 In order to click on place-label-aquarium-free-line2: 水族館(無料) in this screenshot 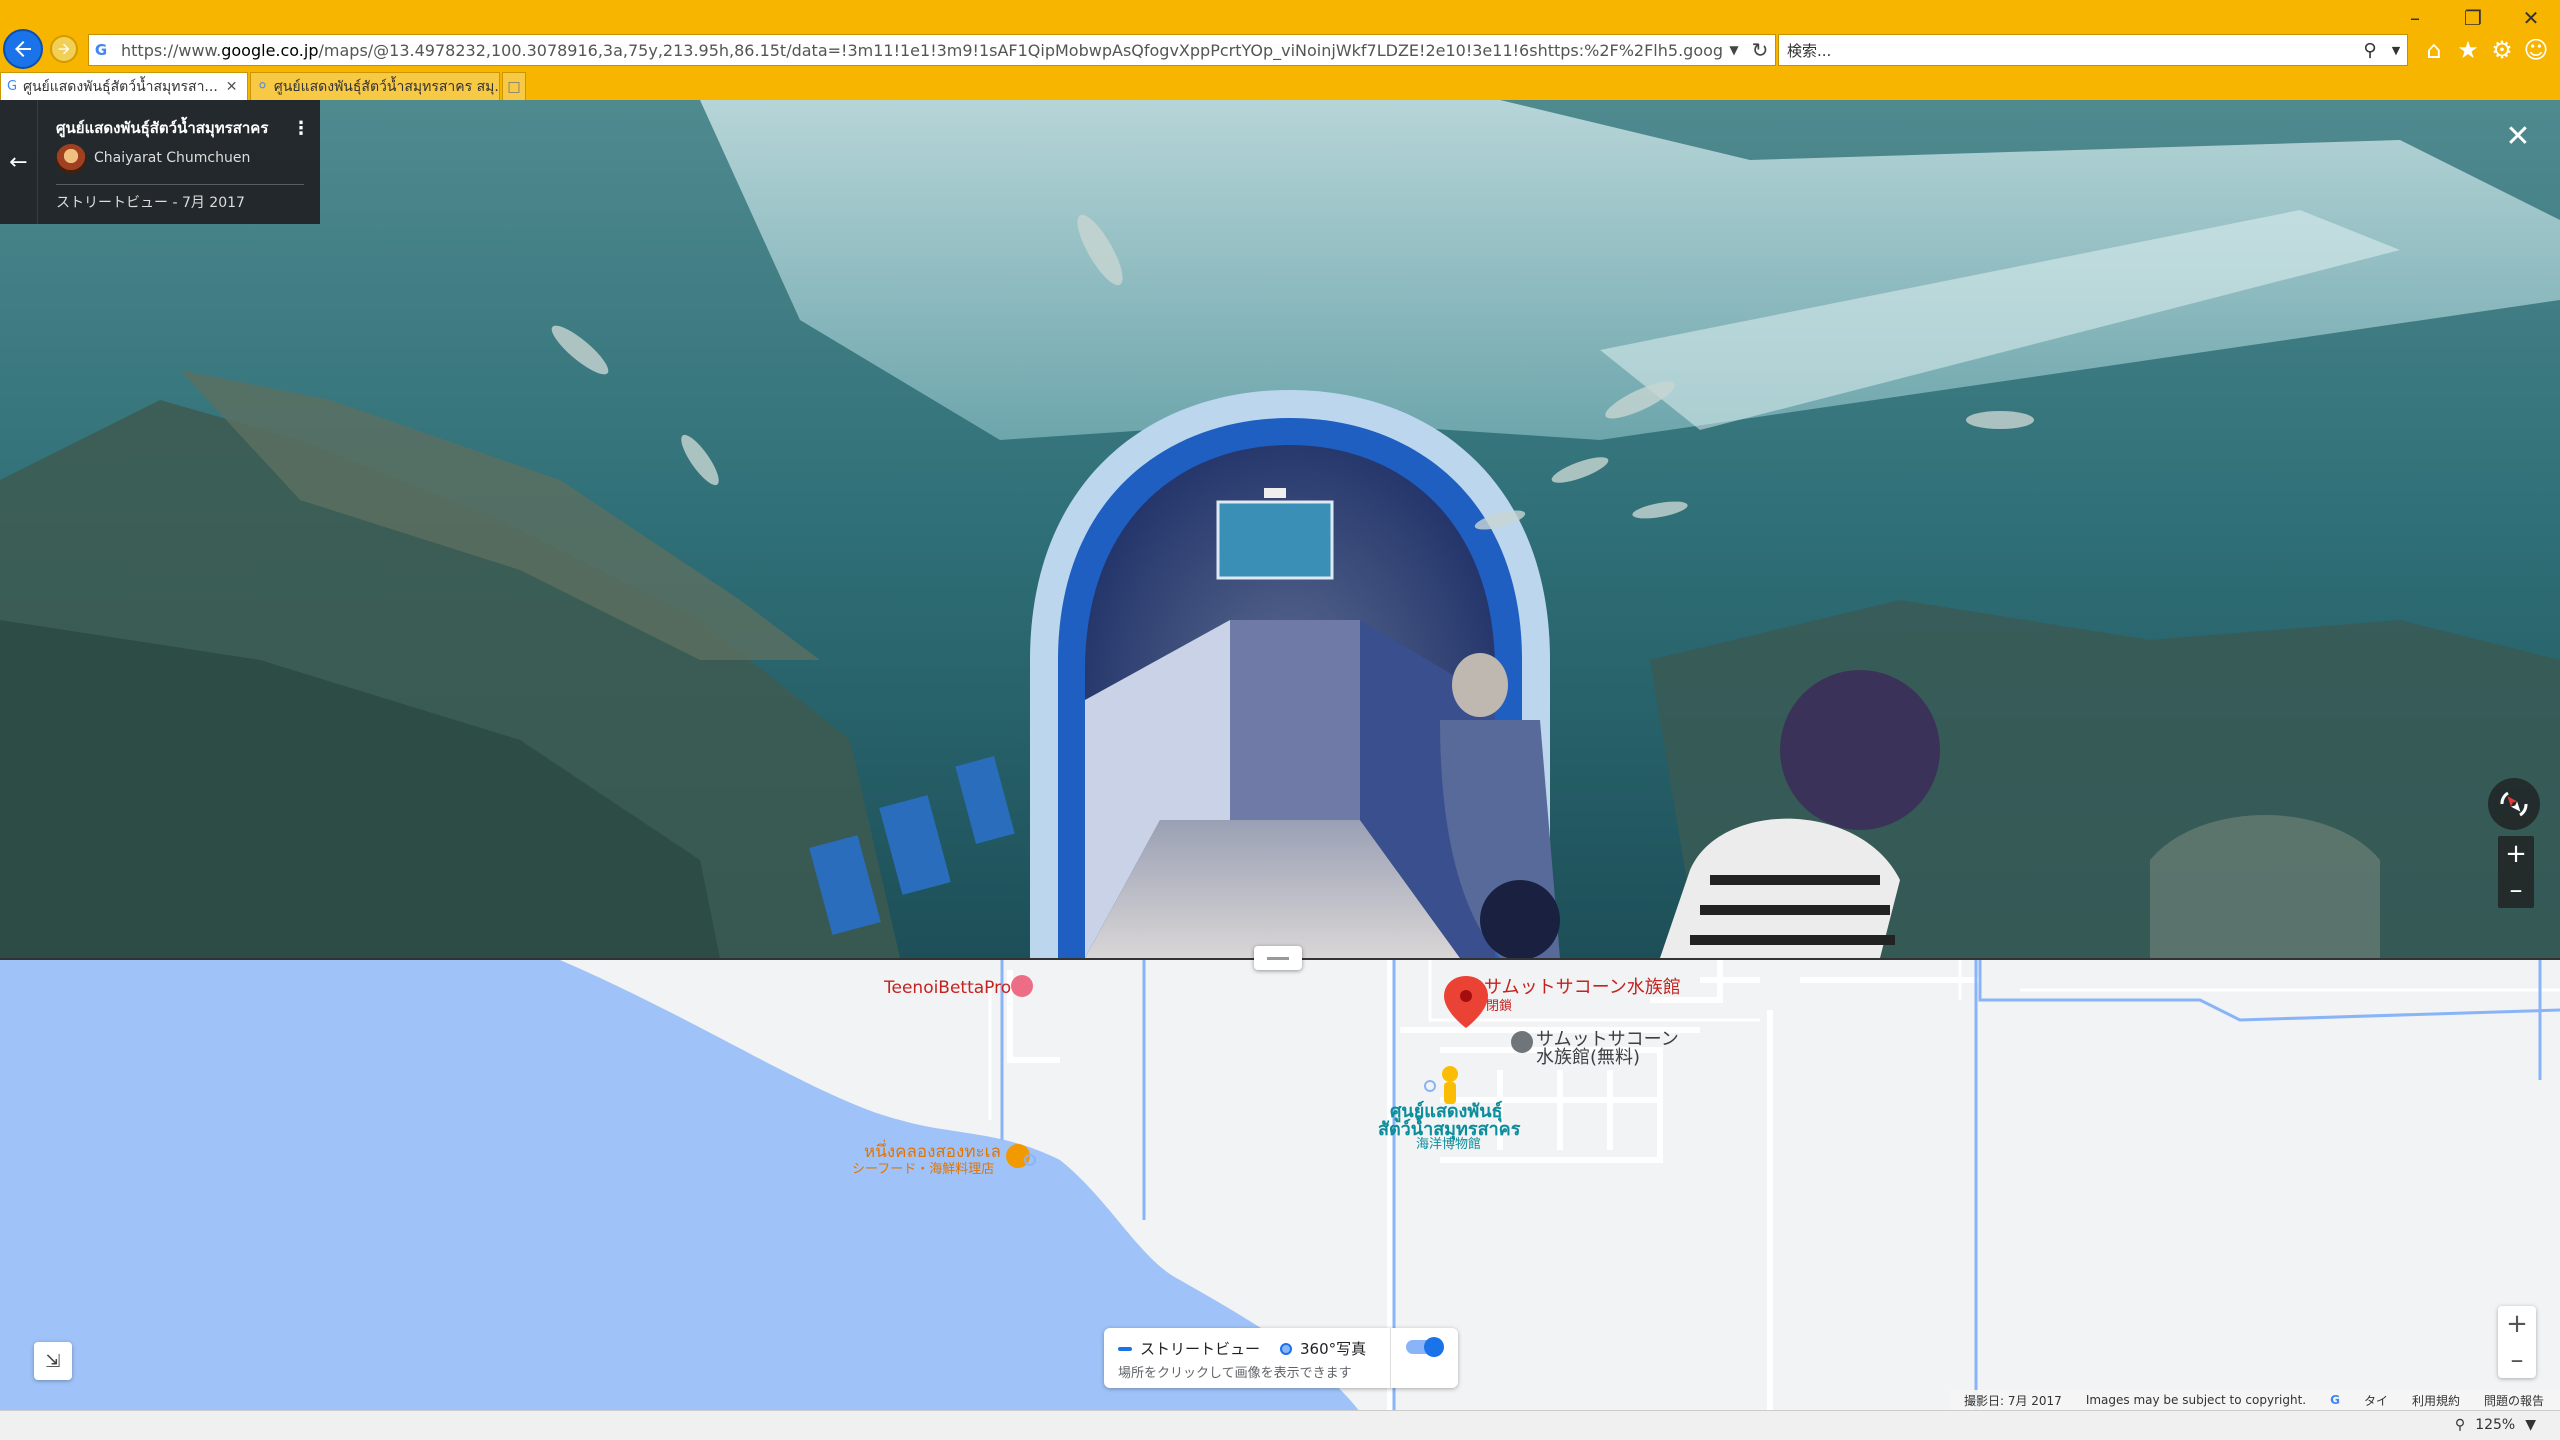, I will do `click(1588, 1056)`.